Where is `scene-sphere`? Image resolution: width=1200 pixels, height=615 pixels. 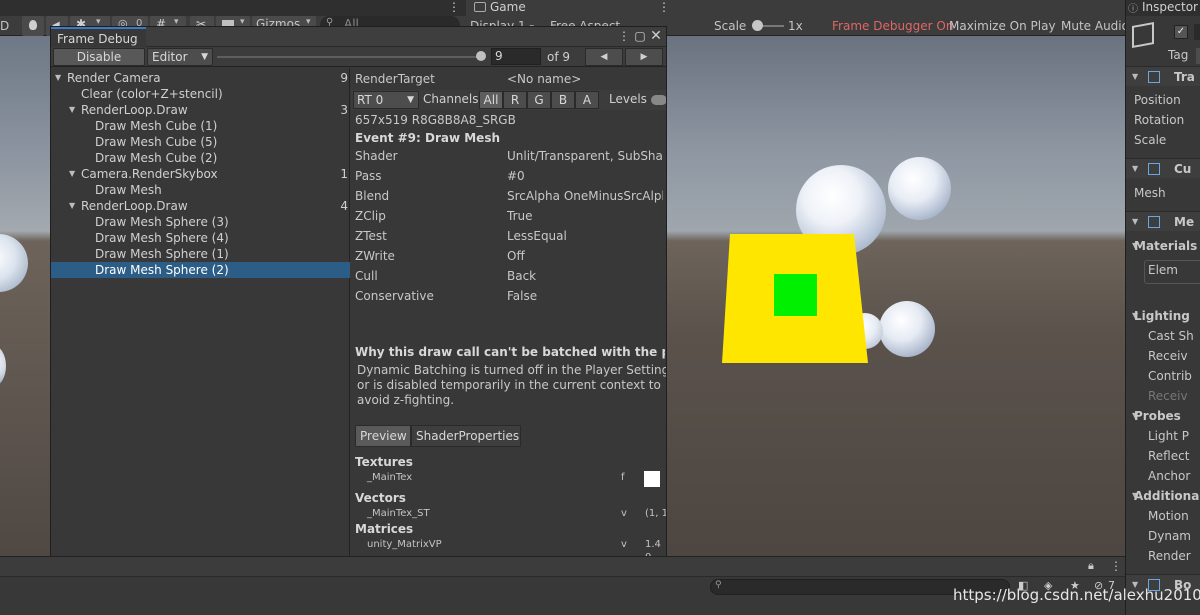 scene-sphere is located at coordinates (14, 263).